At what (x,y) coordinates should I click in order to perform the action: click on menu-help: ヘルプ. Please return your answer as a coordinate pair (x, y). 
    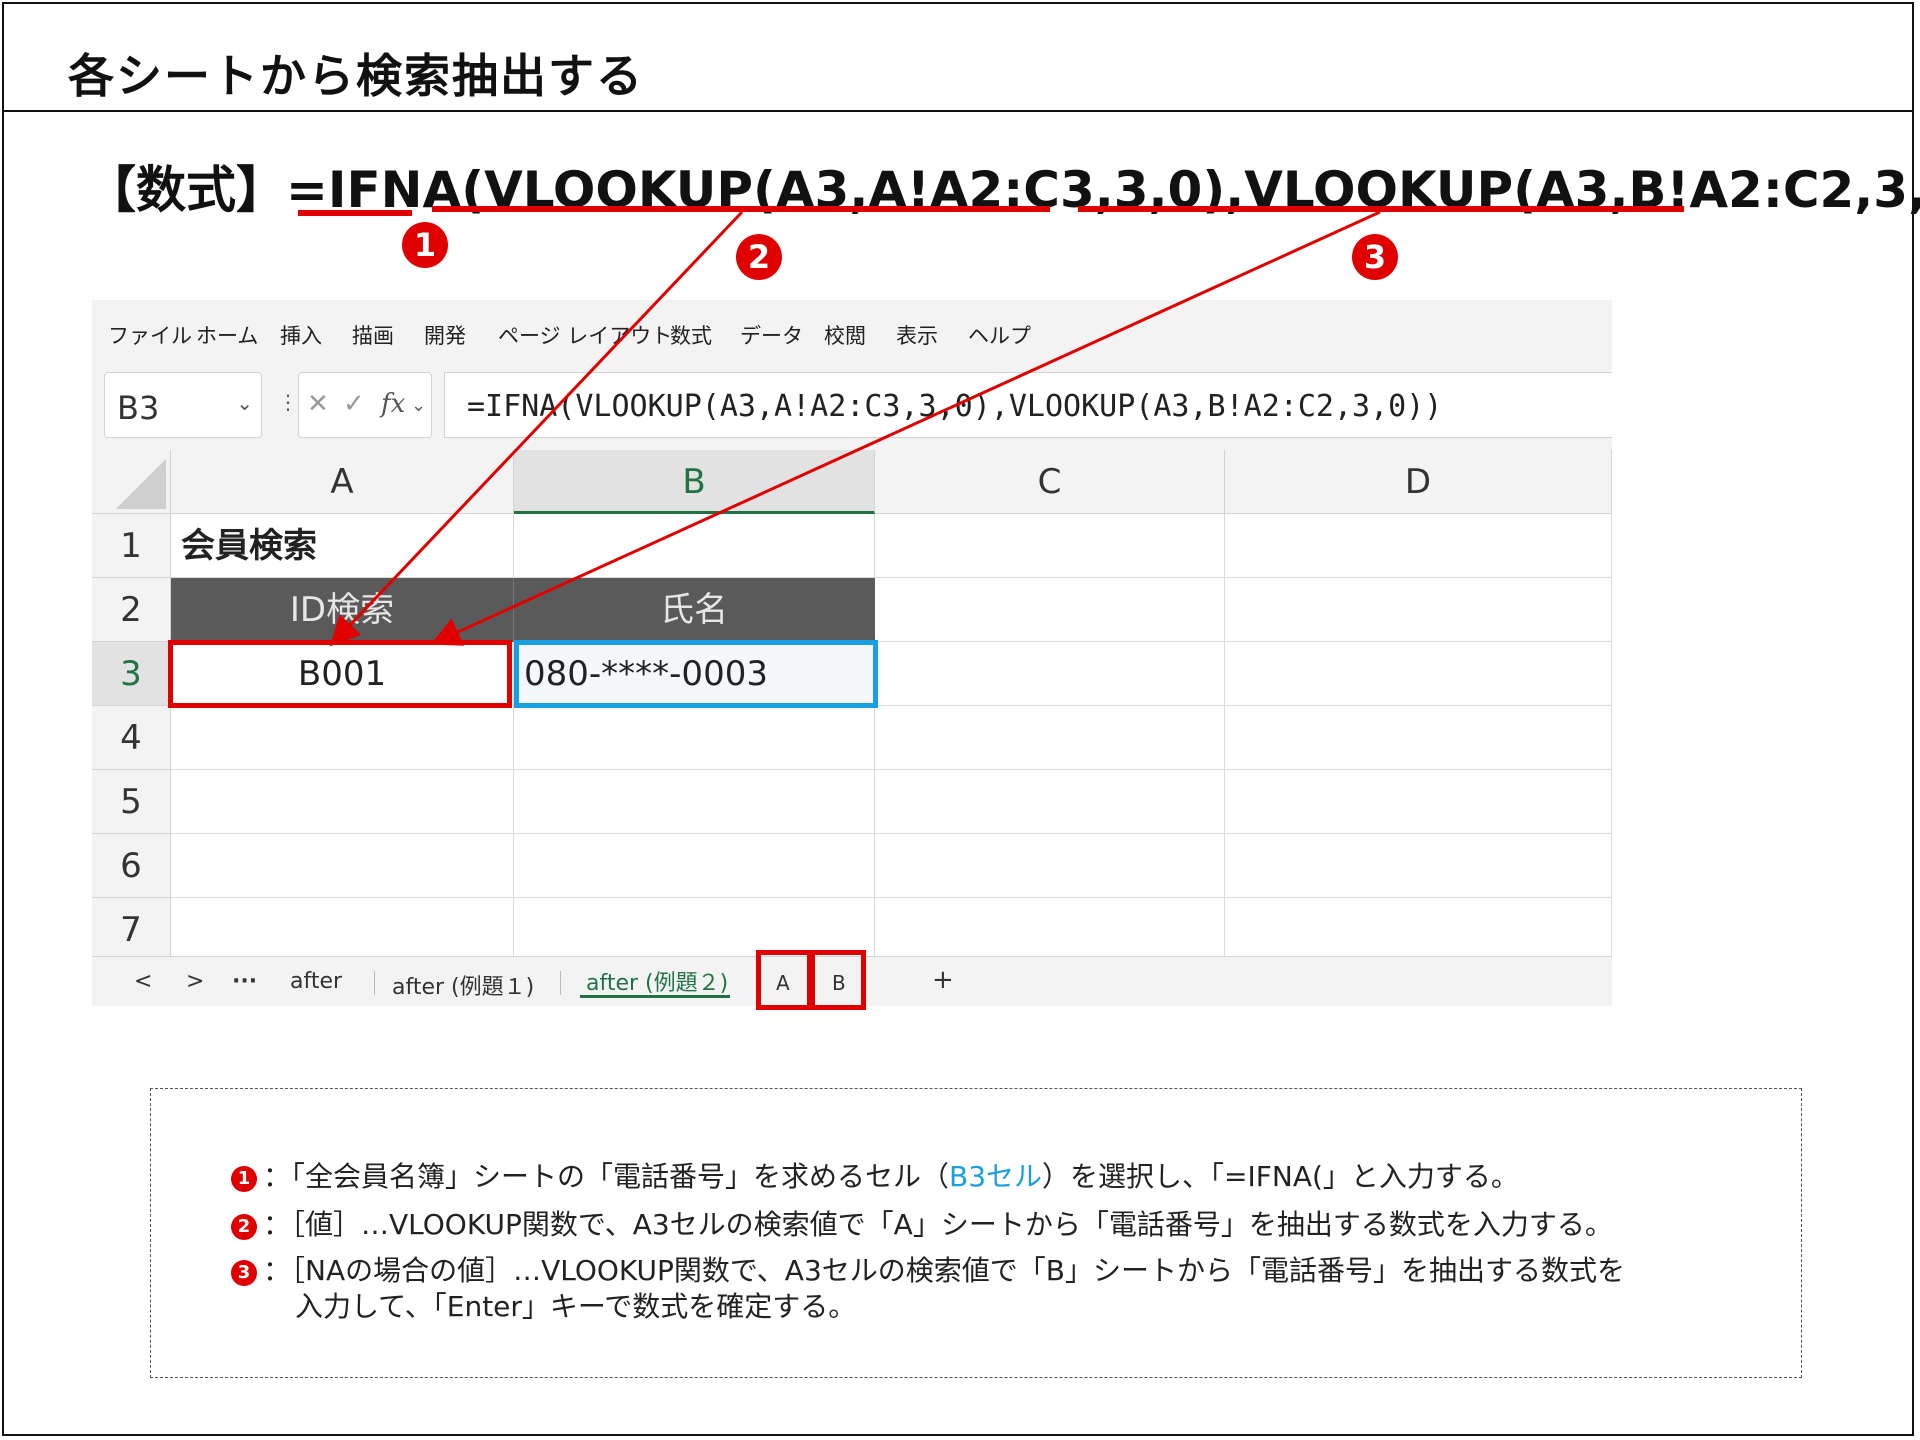
    Looking at the image, I should click on (999, 335).